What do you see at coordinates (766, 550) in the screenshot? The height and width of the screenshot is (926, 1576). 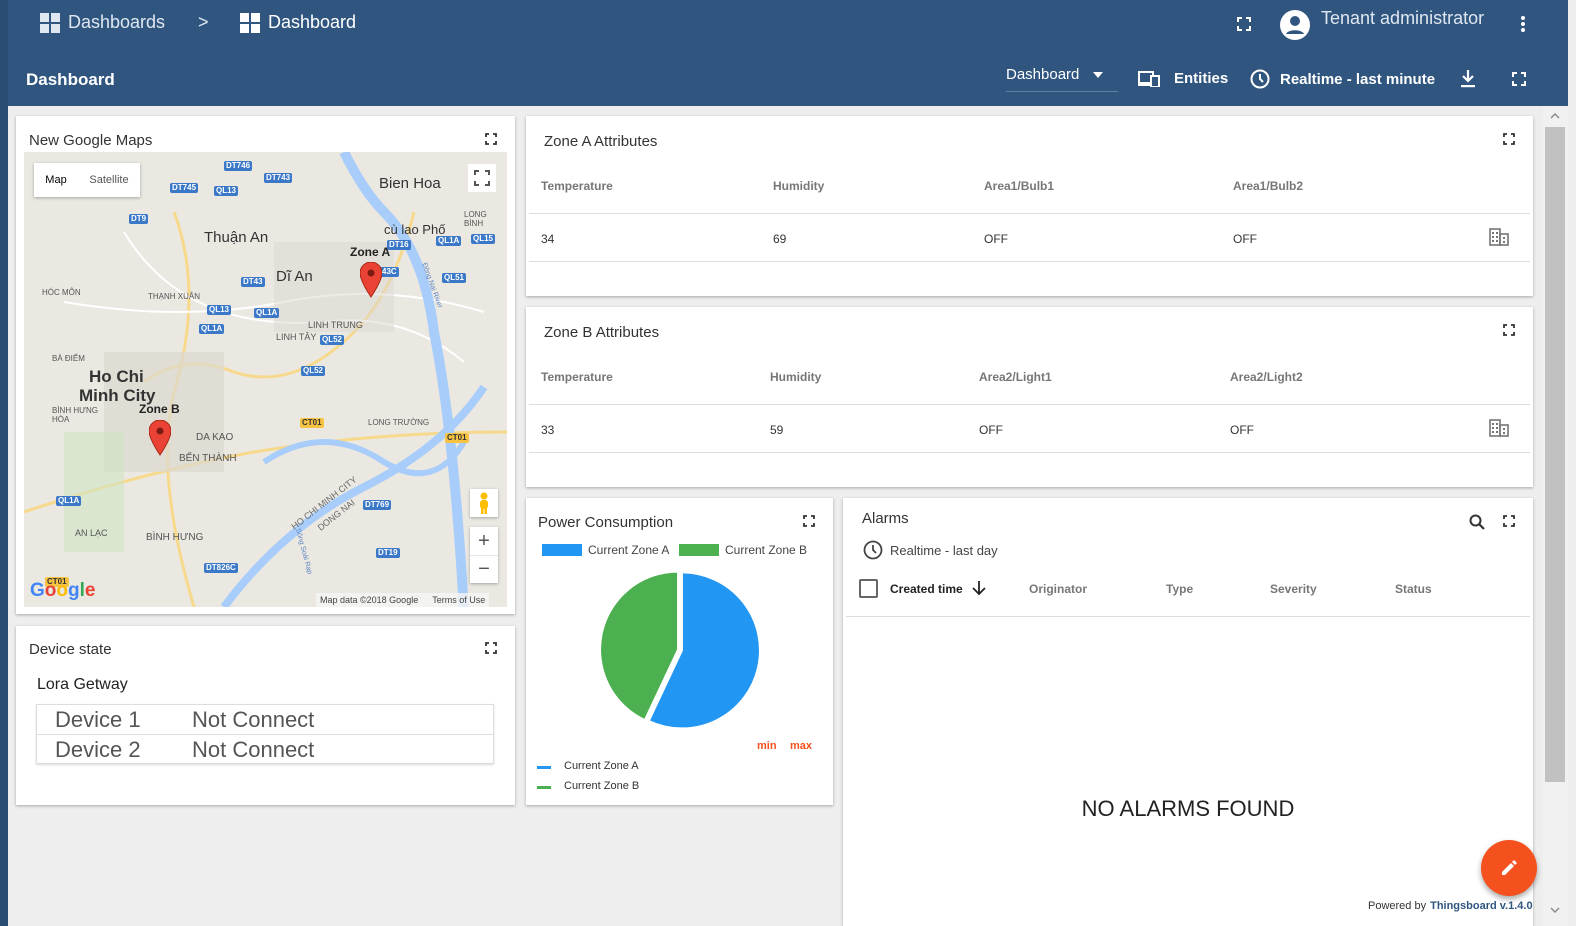 I see `legend-label-zone-b: Current Zone B` at bounding box center [766, 550].